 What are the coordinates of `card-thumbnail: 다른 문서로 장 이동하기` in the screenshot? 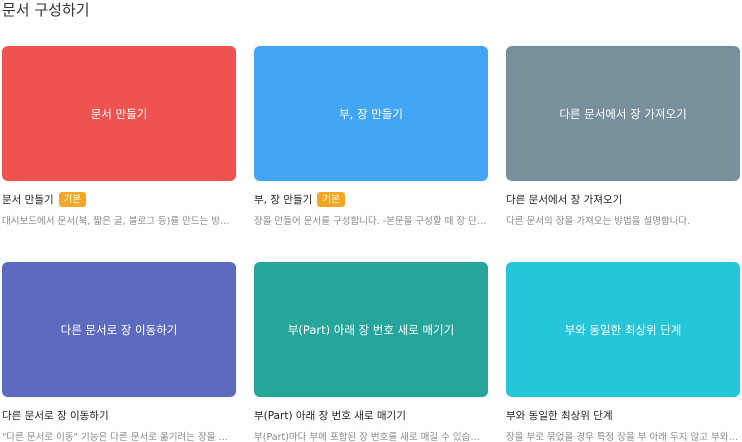 It's located at (119, 329).